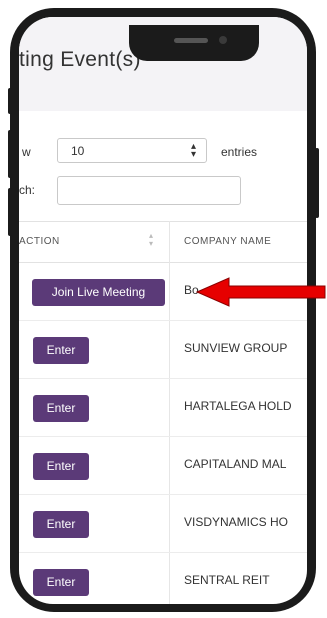  What do you see at coordinates (191, 40) in the screenshot?
I see `speaker-icon` at bounding box center [191, 40].